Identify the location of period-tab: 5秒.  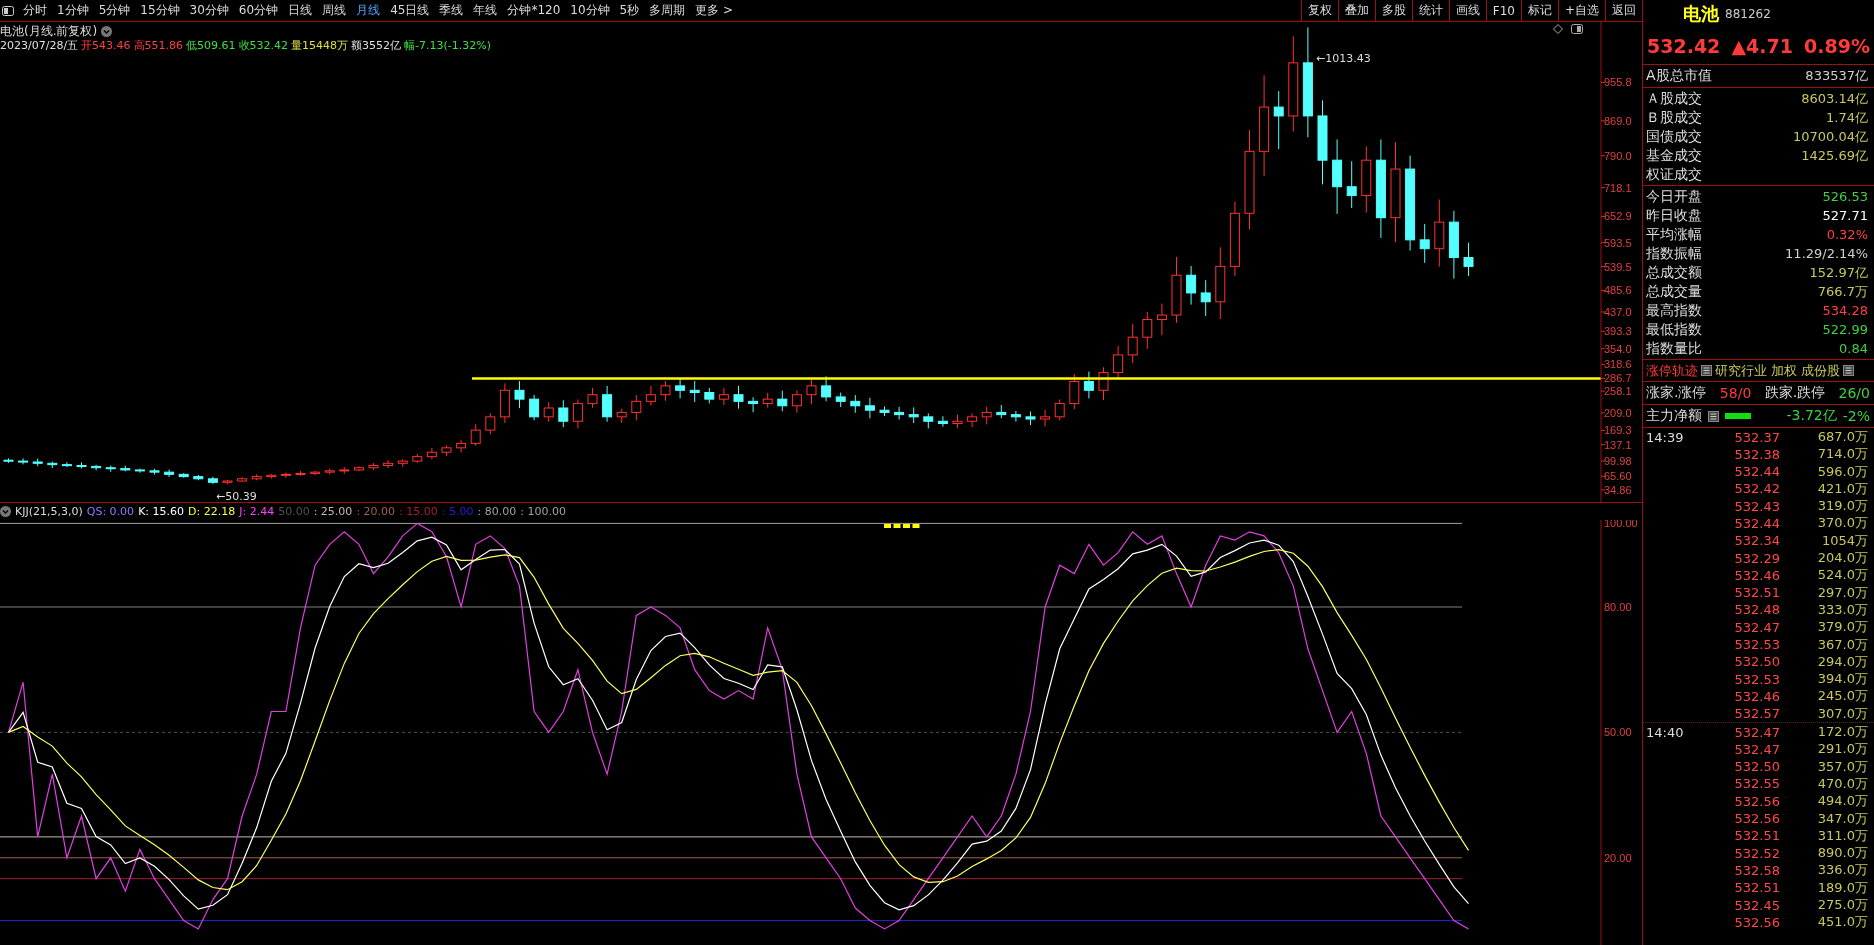
(629, 10).